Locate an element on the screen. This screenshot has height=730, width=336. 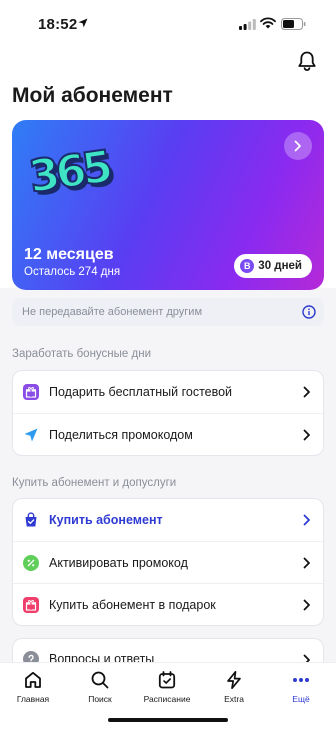
days-remaining: Осталось 274 дня is located at coordinates (72, 272).